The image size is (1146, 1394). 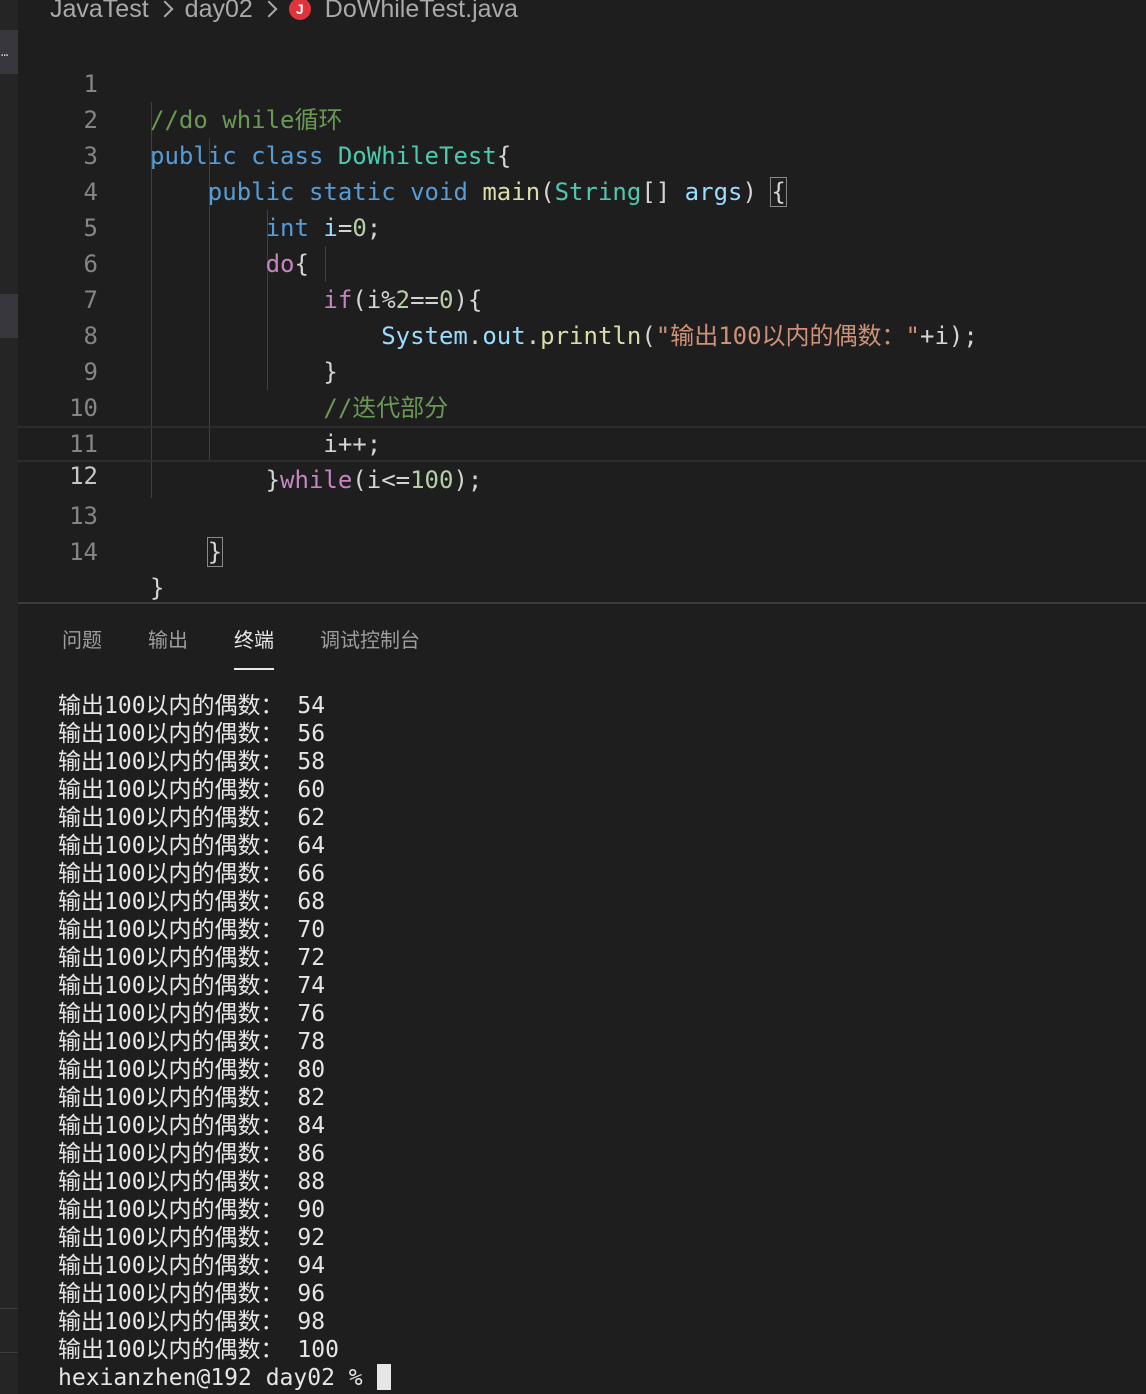 I want to click on breadcrumb-folder-javatest: JavaTest, so click(x=99, y=12).